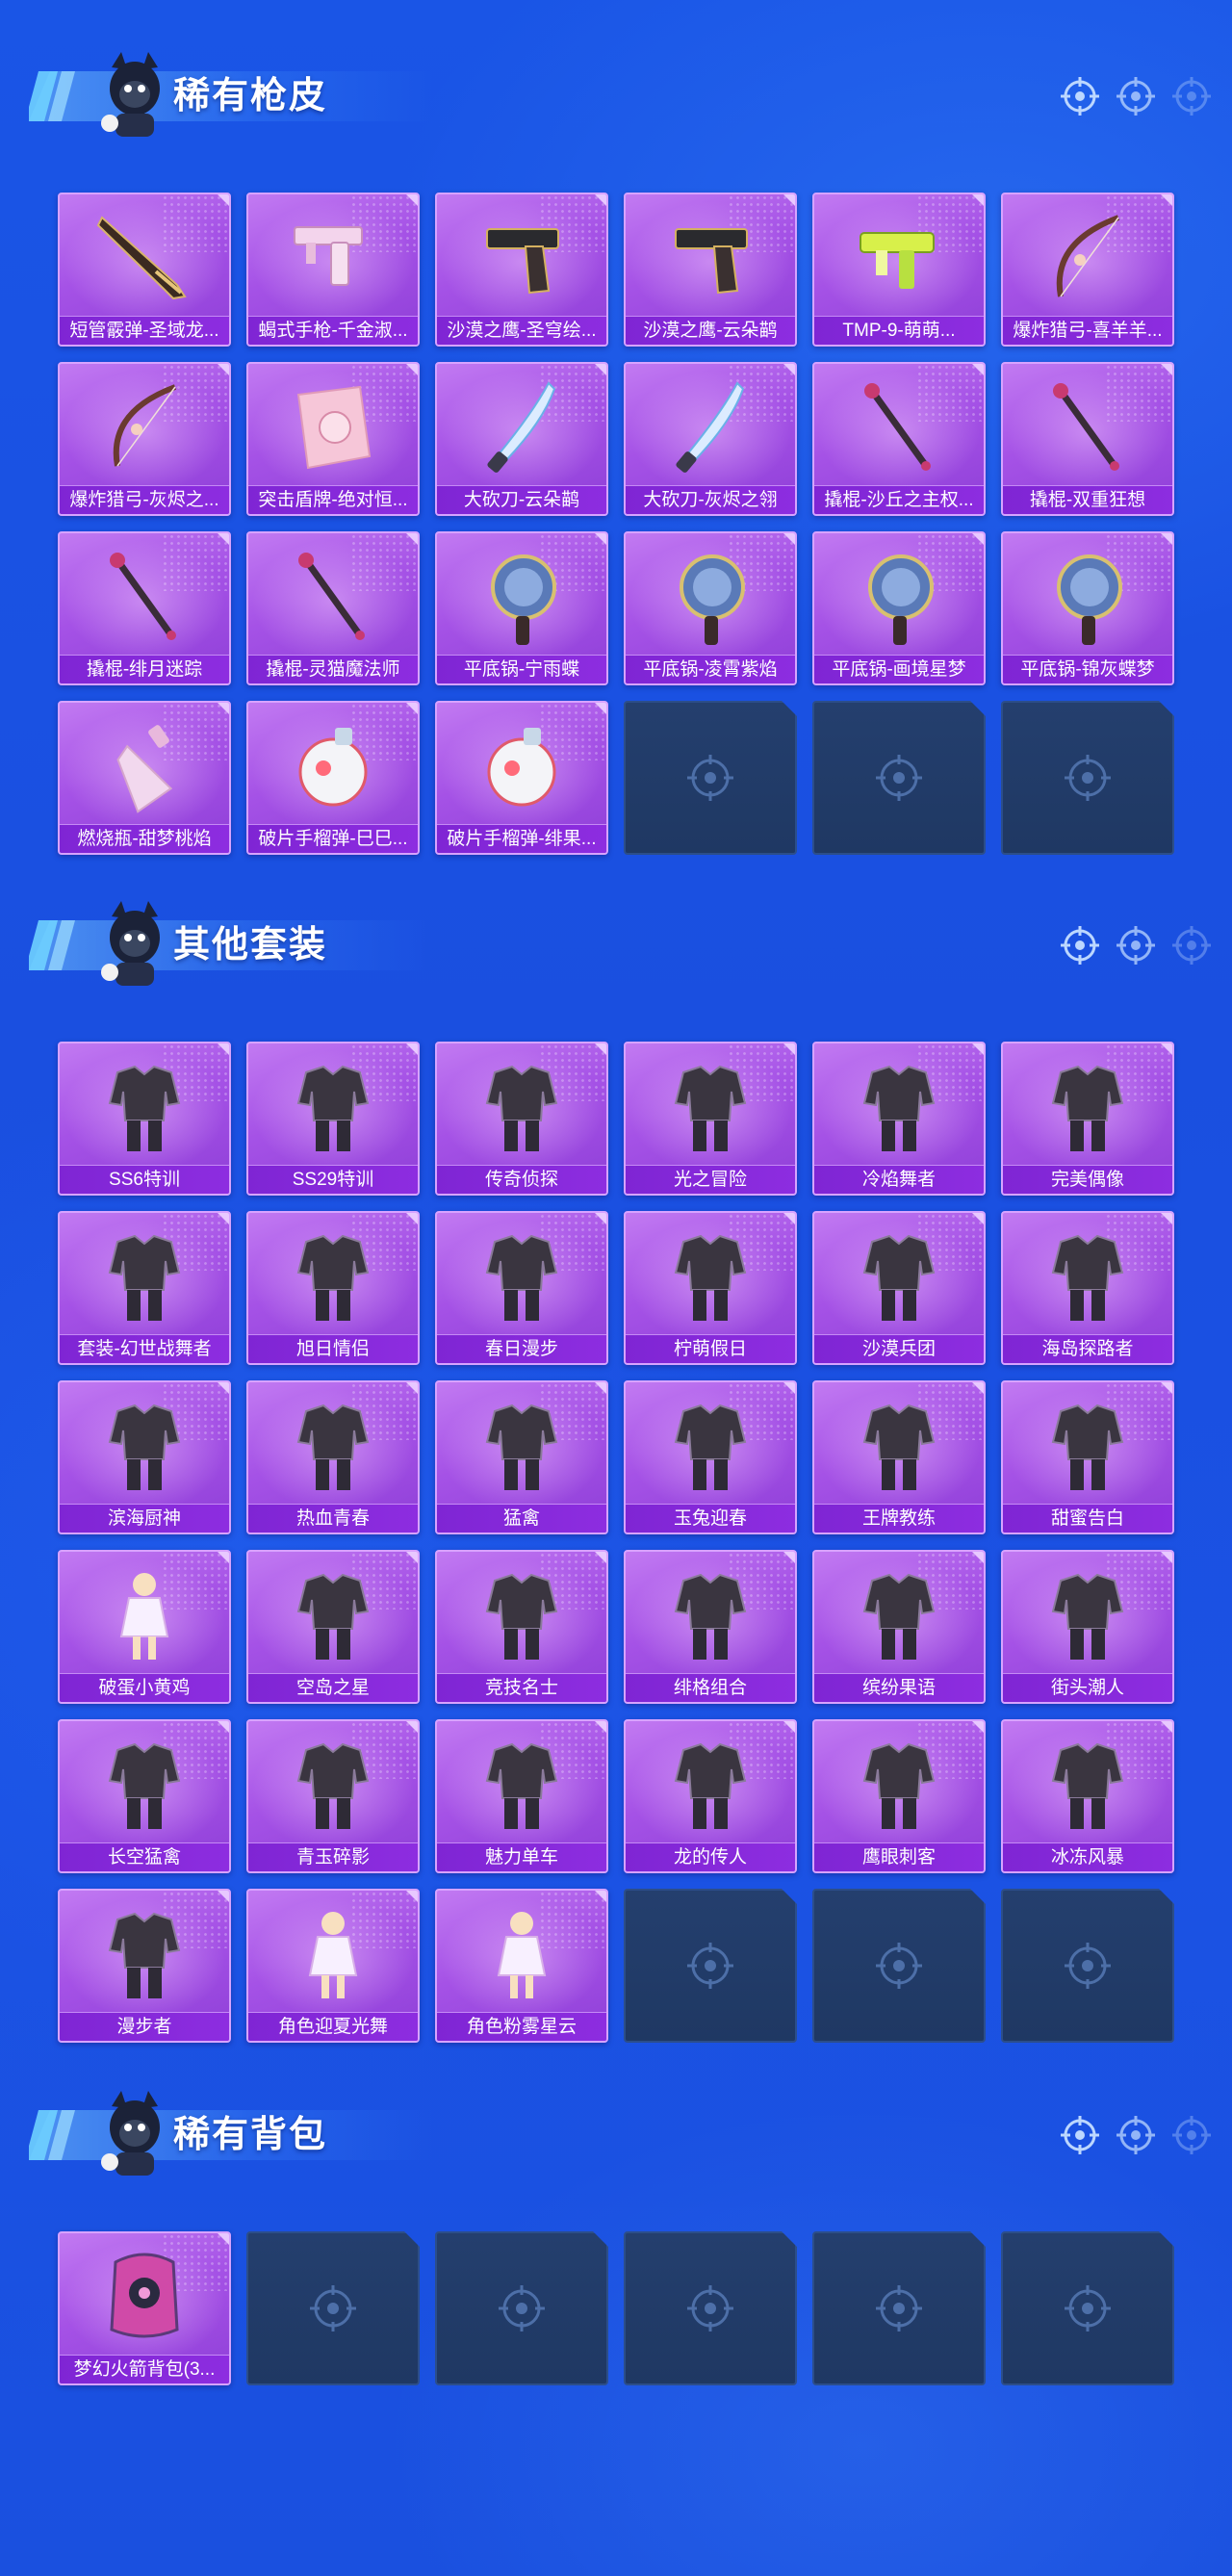  I want to click on item-tile: 冷焰舞者, so click(899, 1119).